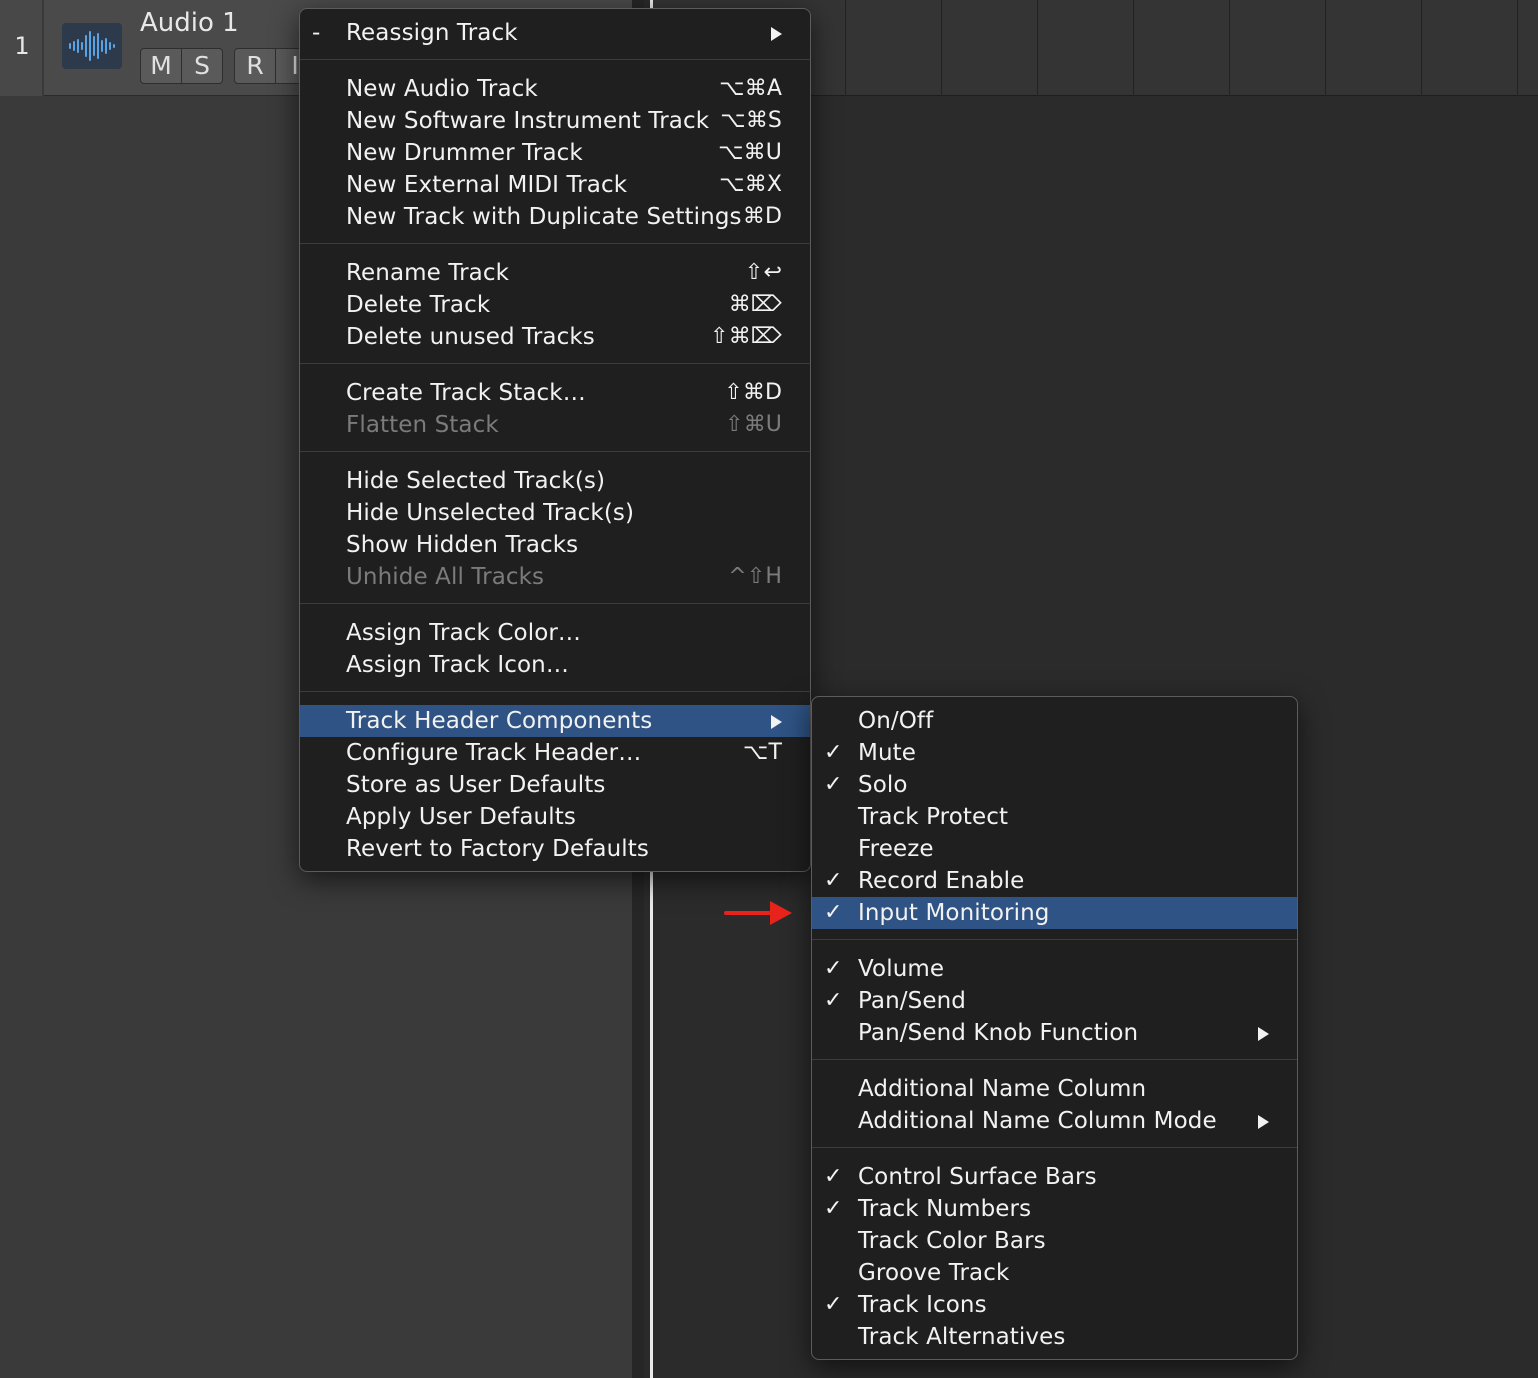 The height and width of the screenshot is (1378, 1538). I want to click on submenu-item-additional-name-column-mode: Additional Name Column Mode, so click(1054, 1121).